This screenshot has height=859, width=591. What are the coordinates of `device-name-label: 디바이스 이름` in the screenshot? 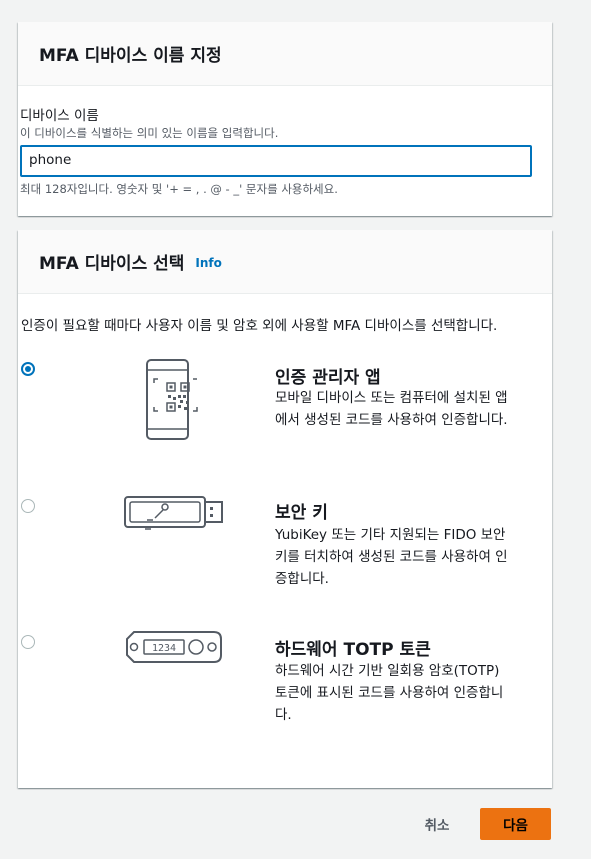 It's located at (59, 116).